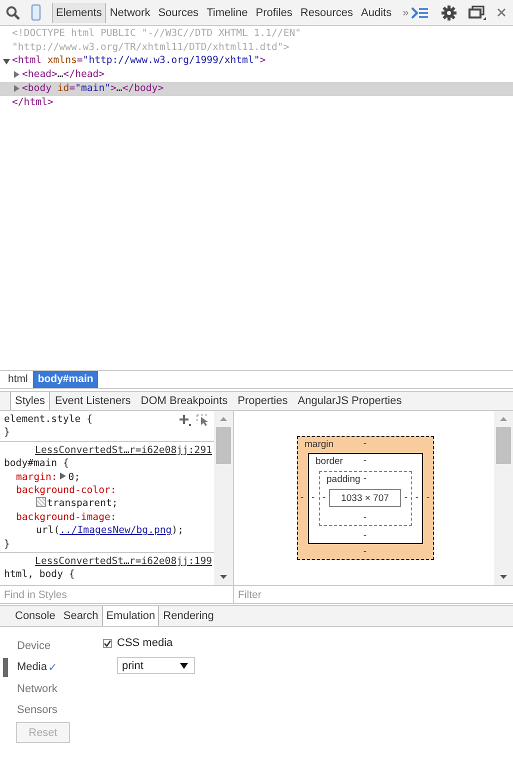 This screenshot has height=783, width=513. What do you see at coordinates (18, 379) in the screenshot?
I see `breadcrumb-item: html` at bounding box center [18, 379].